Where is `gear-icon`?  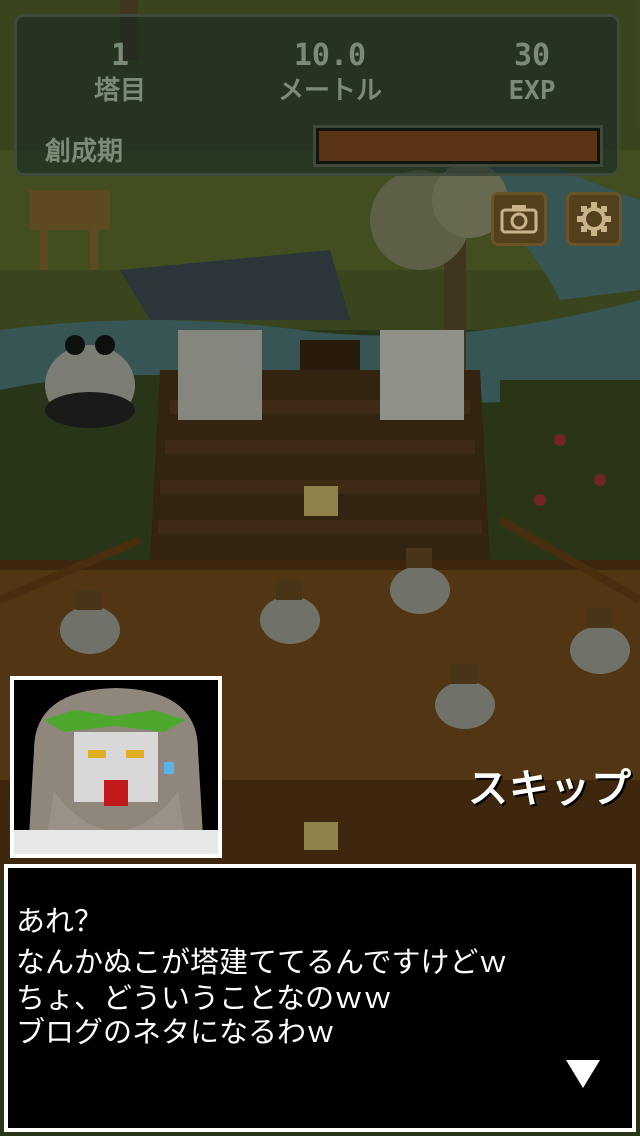 gear-icon is located at coordinates (594, 219).